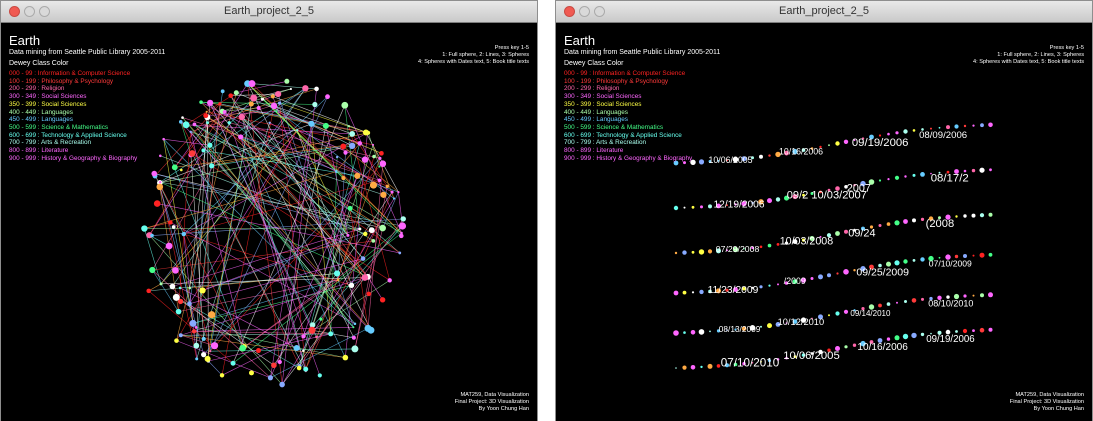 The image size is (1093, 421). What do you see at coordinates (603, 104) in the screenshot?
I see `legend-item: 350 - 399 : Social Sciences` at bounding box center [603, 104].